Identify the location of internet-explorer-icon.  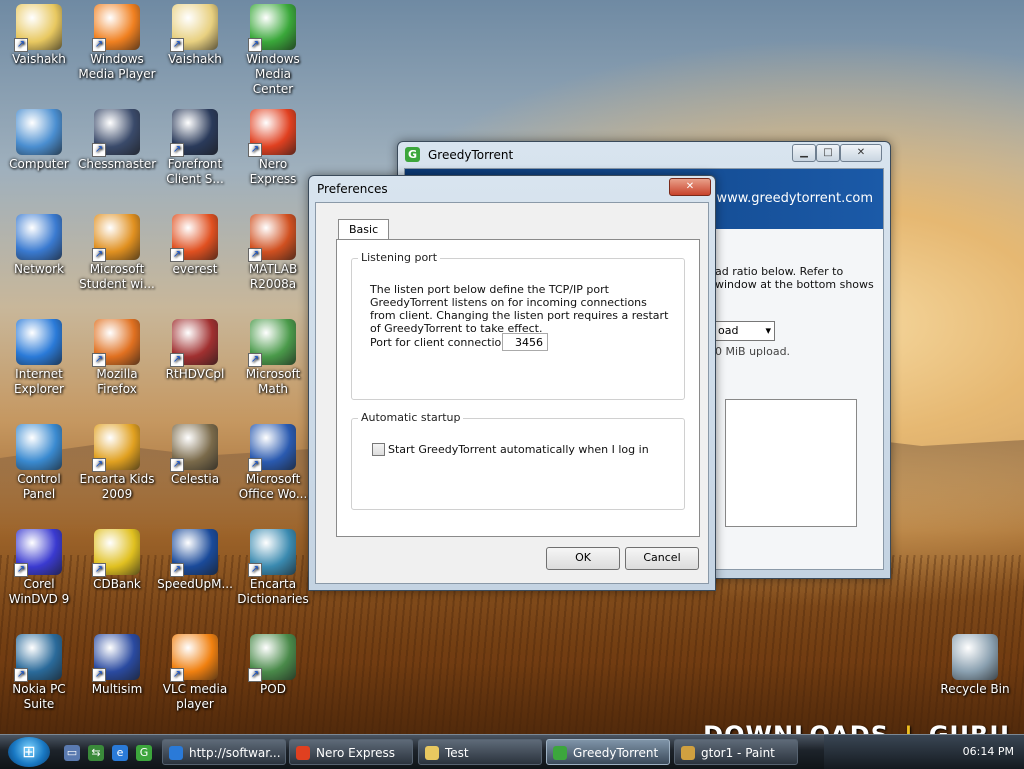
(39, 342).